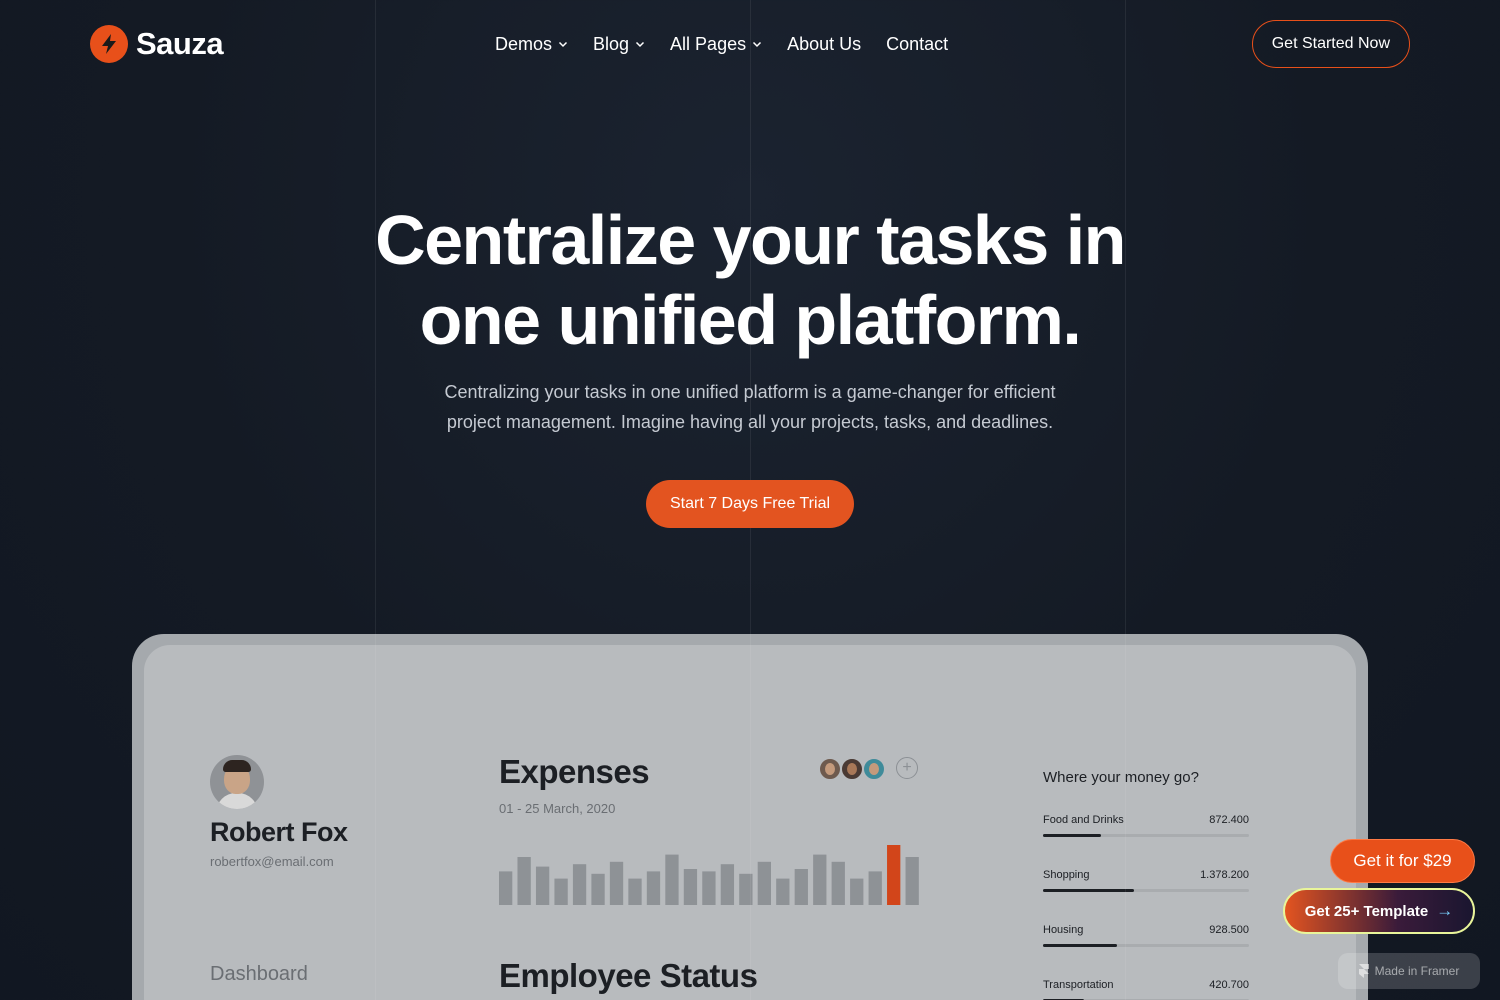 This screenshot has width=1500, height=1000. I want to click on nav-item-blog: Blog, so click(619, 44).